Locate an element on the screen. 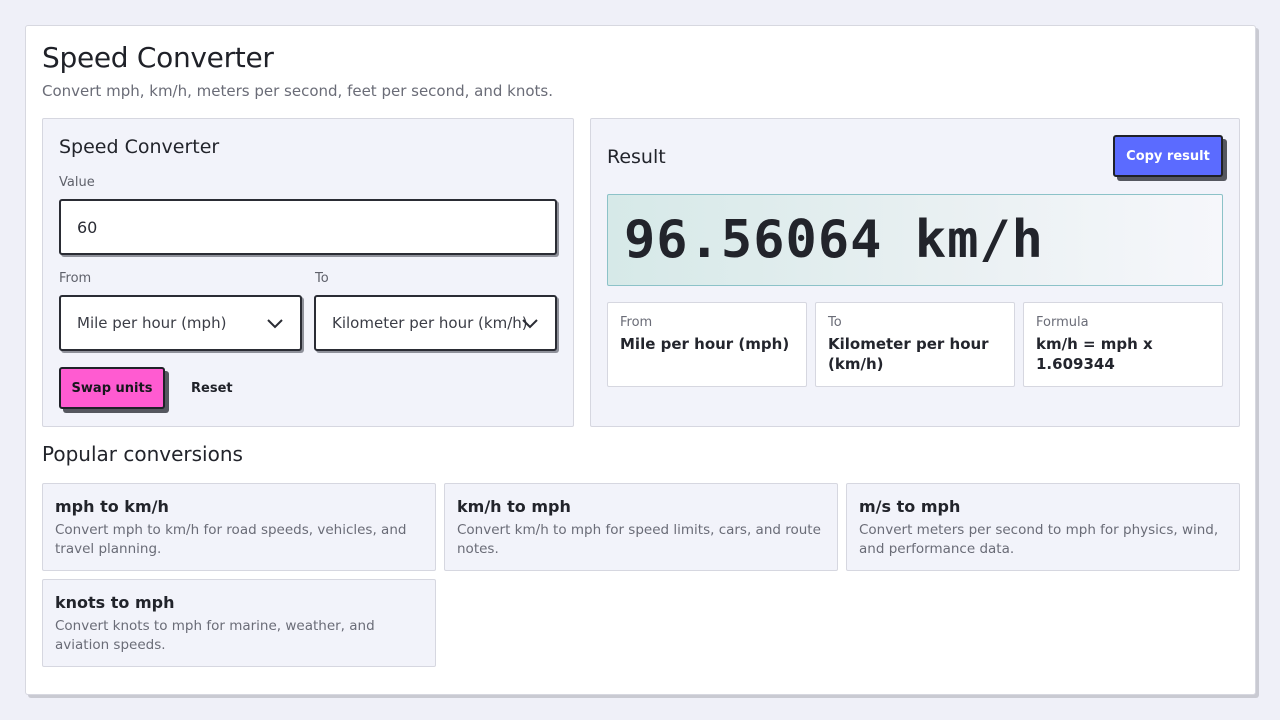 This screenshot has width=1280, height=720. to-label: To is located at coordinates (322, 278).